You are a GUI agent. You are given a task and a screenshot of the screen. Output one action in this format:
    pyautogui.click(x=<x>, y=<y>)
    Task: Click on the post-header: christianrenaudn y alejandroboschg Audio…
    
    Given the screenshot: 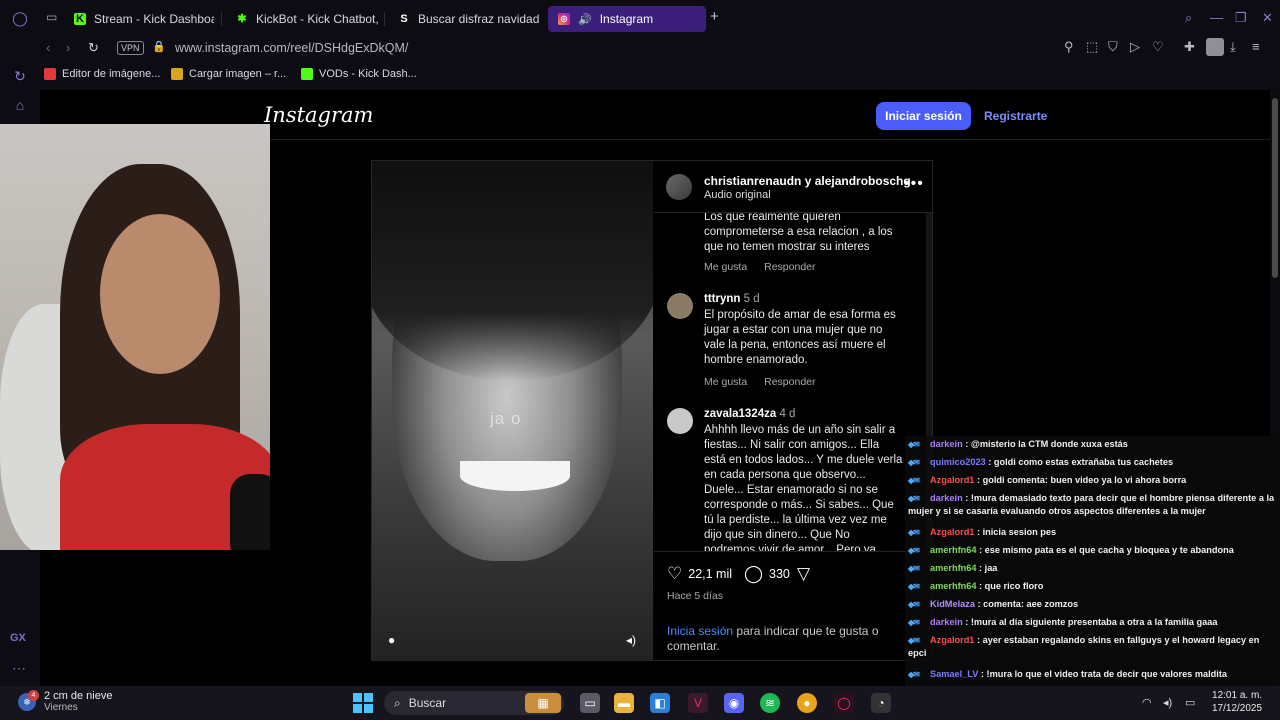 What is the action you would take?
    pyautogui.click(x=794, y=187)
    